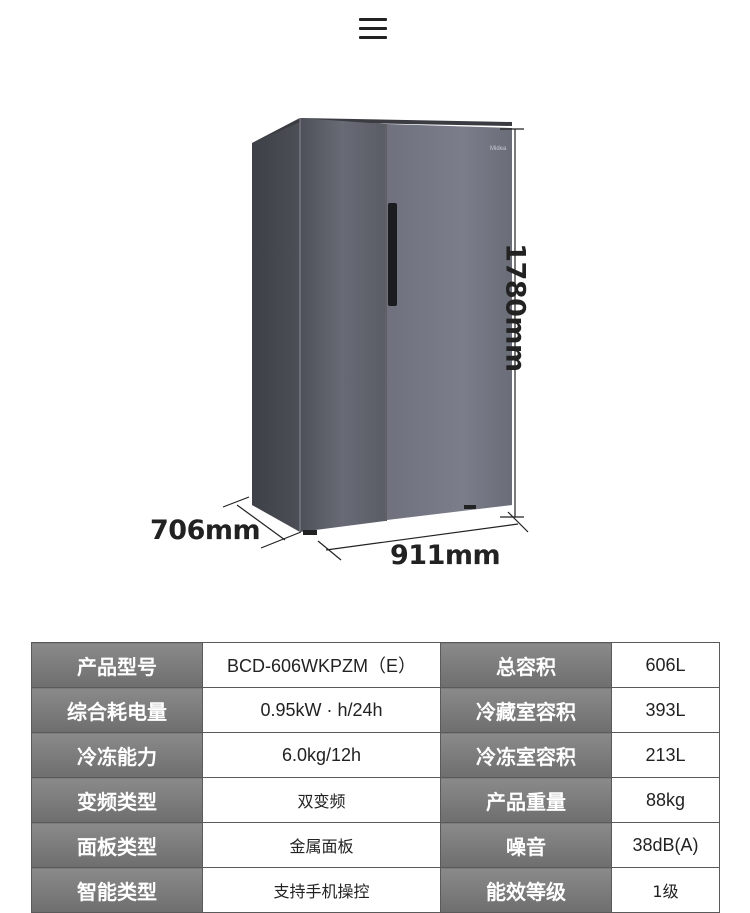  I want to click on spec-label: 面板类型, so click(117, 845).